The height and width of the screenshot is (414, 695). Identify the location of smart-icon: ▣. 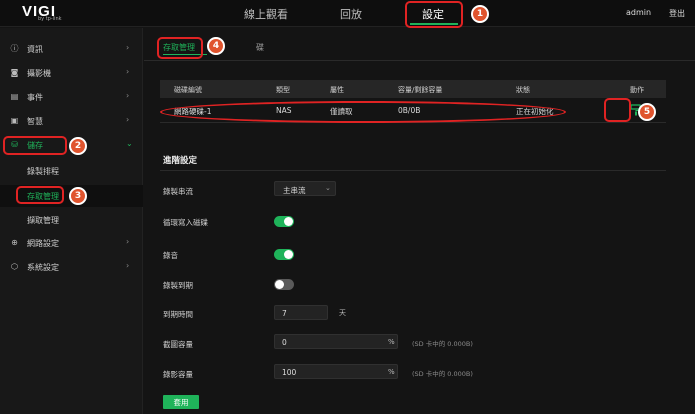
(14, 120).